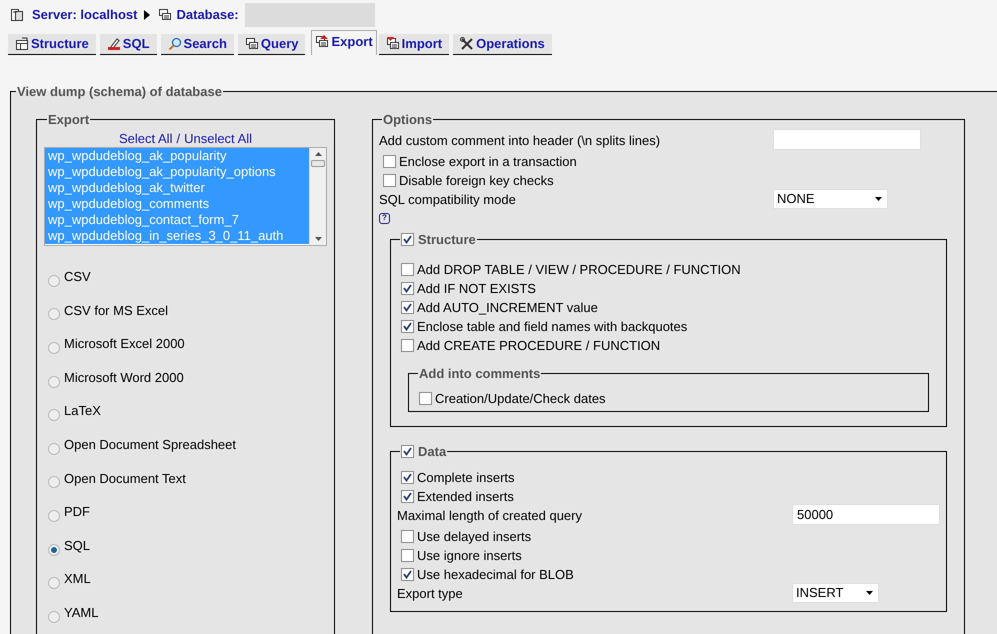 The height and width of the screenshot is (634, 997). What do you see at coordinates (467, 44) in the screenshot?
I see `tools-icon` at bounding box center [467, 44].